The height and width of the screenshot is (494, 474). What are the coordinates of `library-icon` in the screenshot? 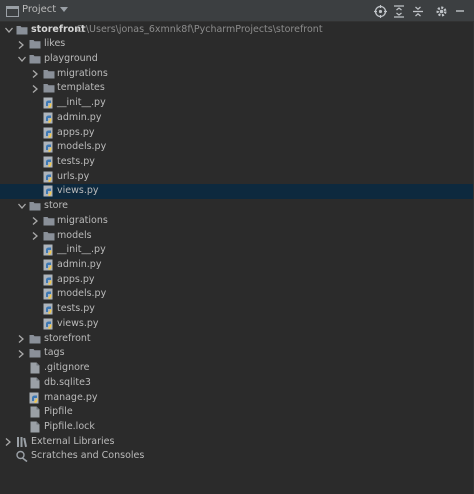 It's located at (22, 442).